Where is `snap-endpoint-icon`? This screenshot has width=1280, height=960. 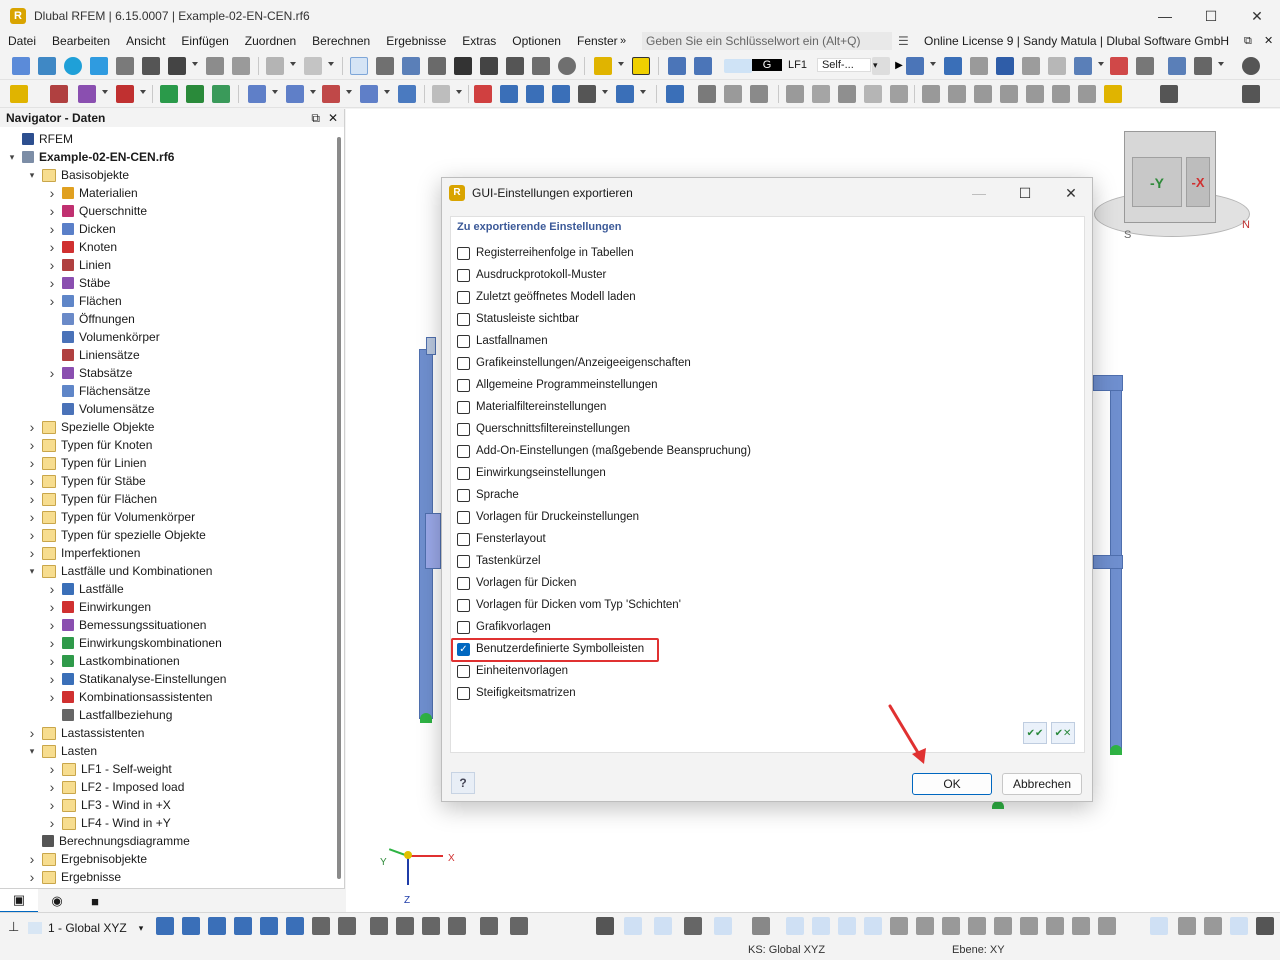 snap-endpoint-icon is located at coordinates (847, 926).